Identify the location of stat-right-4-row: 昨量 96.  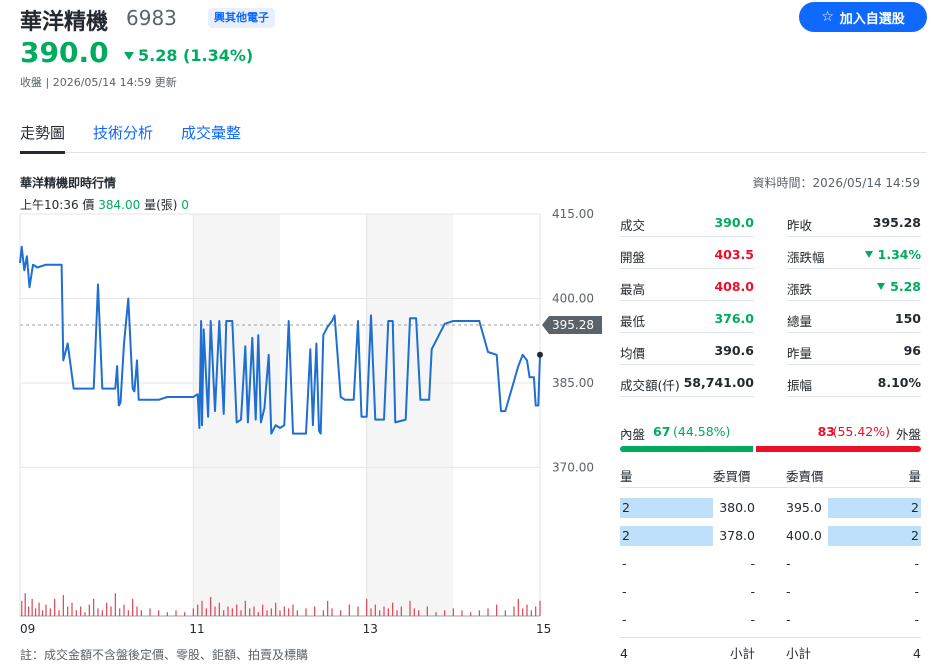
(854, 349).